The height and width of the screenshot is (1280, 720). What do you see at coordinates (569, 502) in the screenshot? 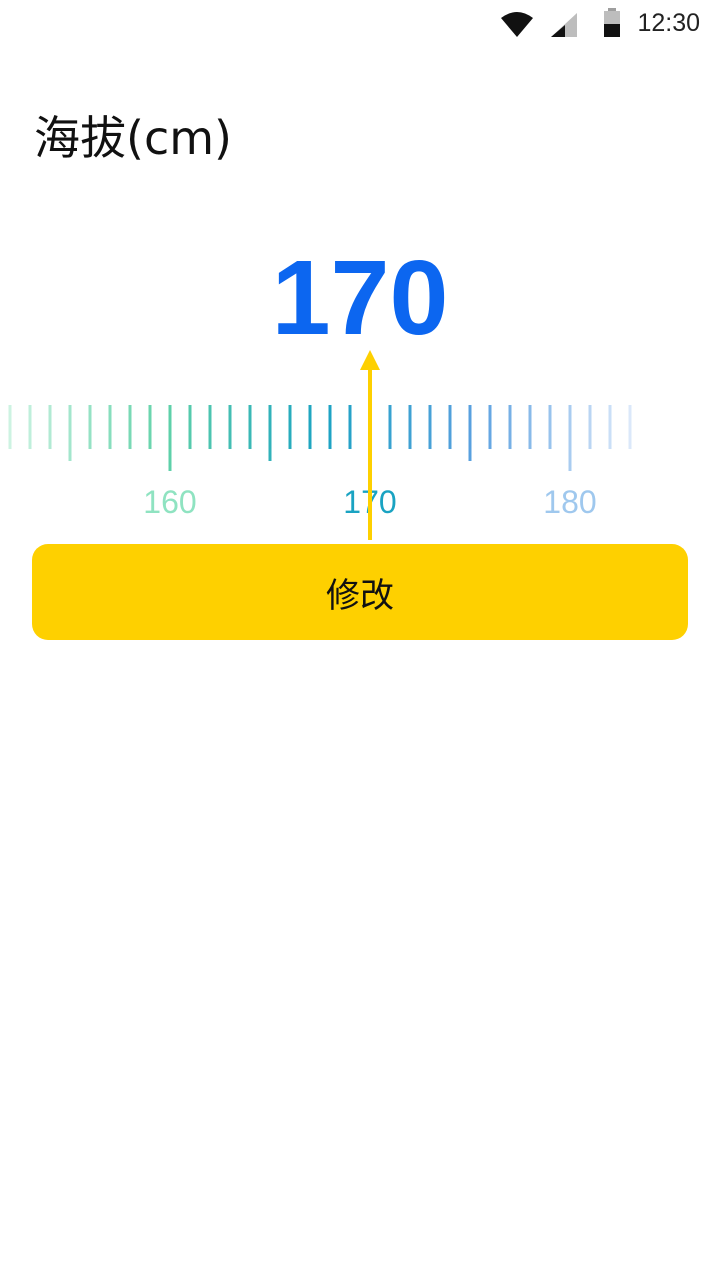
I see `ruler-label-180: 180` at bounding box center [569, 502].